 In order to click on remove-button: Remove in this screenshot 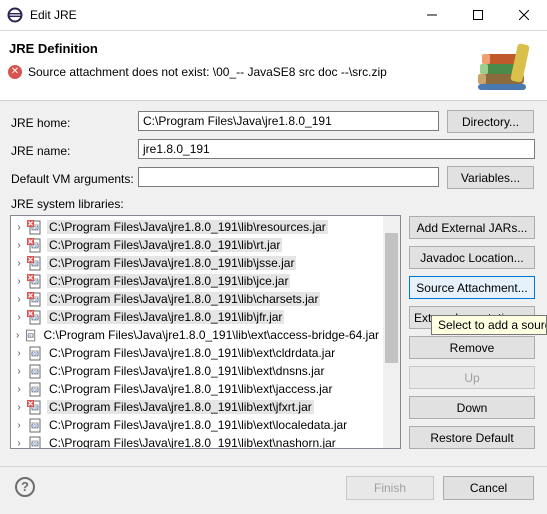, I will do `click(472, 347)`.